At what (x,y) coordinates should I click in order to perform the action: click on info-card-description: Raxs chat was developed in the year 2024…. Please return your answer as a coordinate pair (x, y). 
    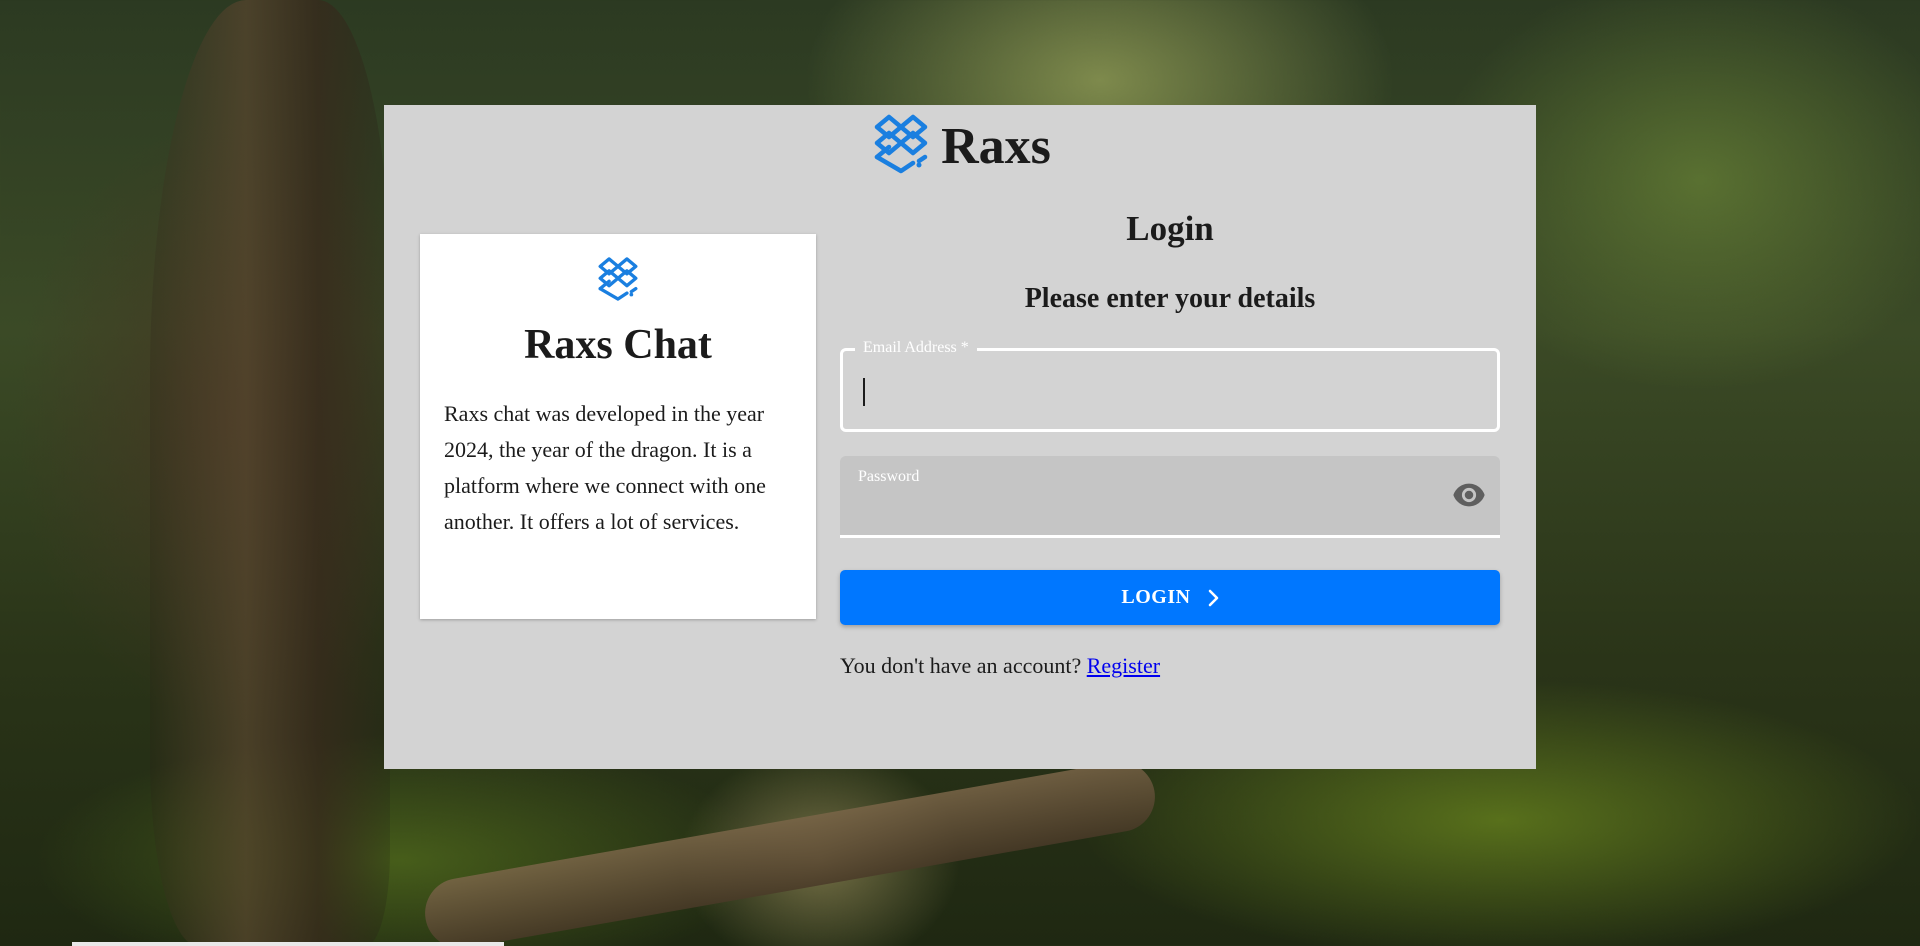
    Looking at the image, I should click on (605, 468).